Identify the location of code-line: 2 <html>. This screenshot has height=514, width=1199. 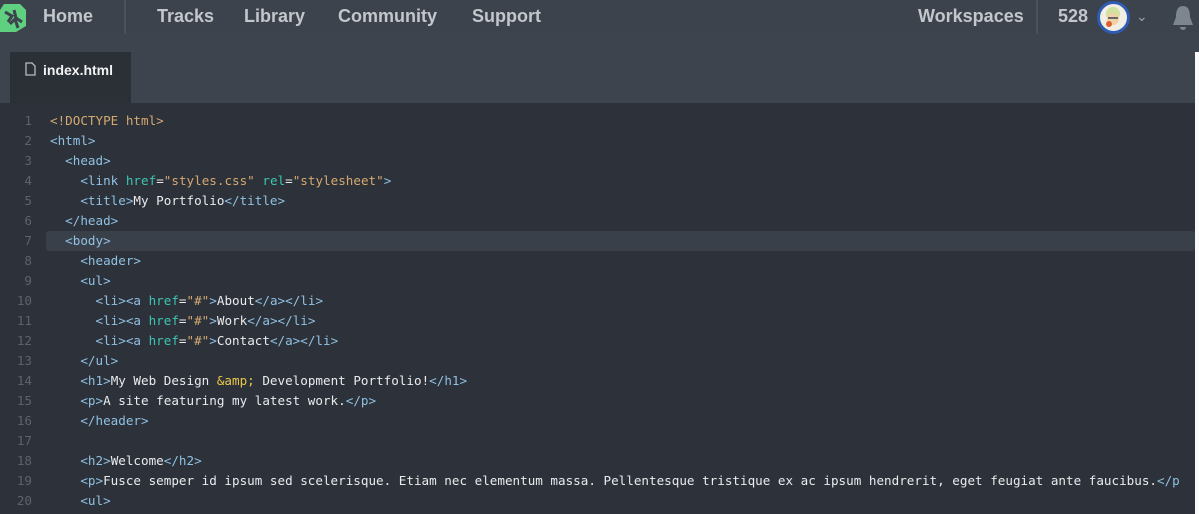
(597, 141).